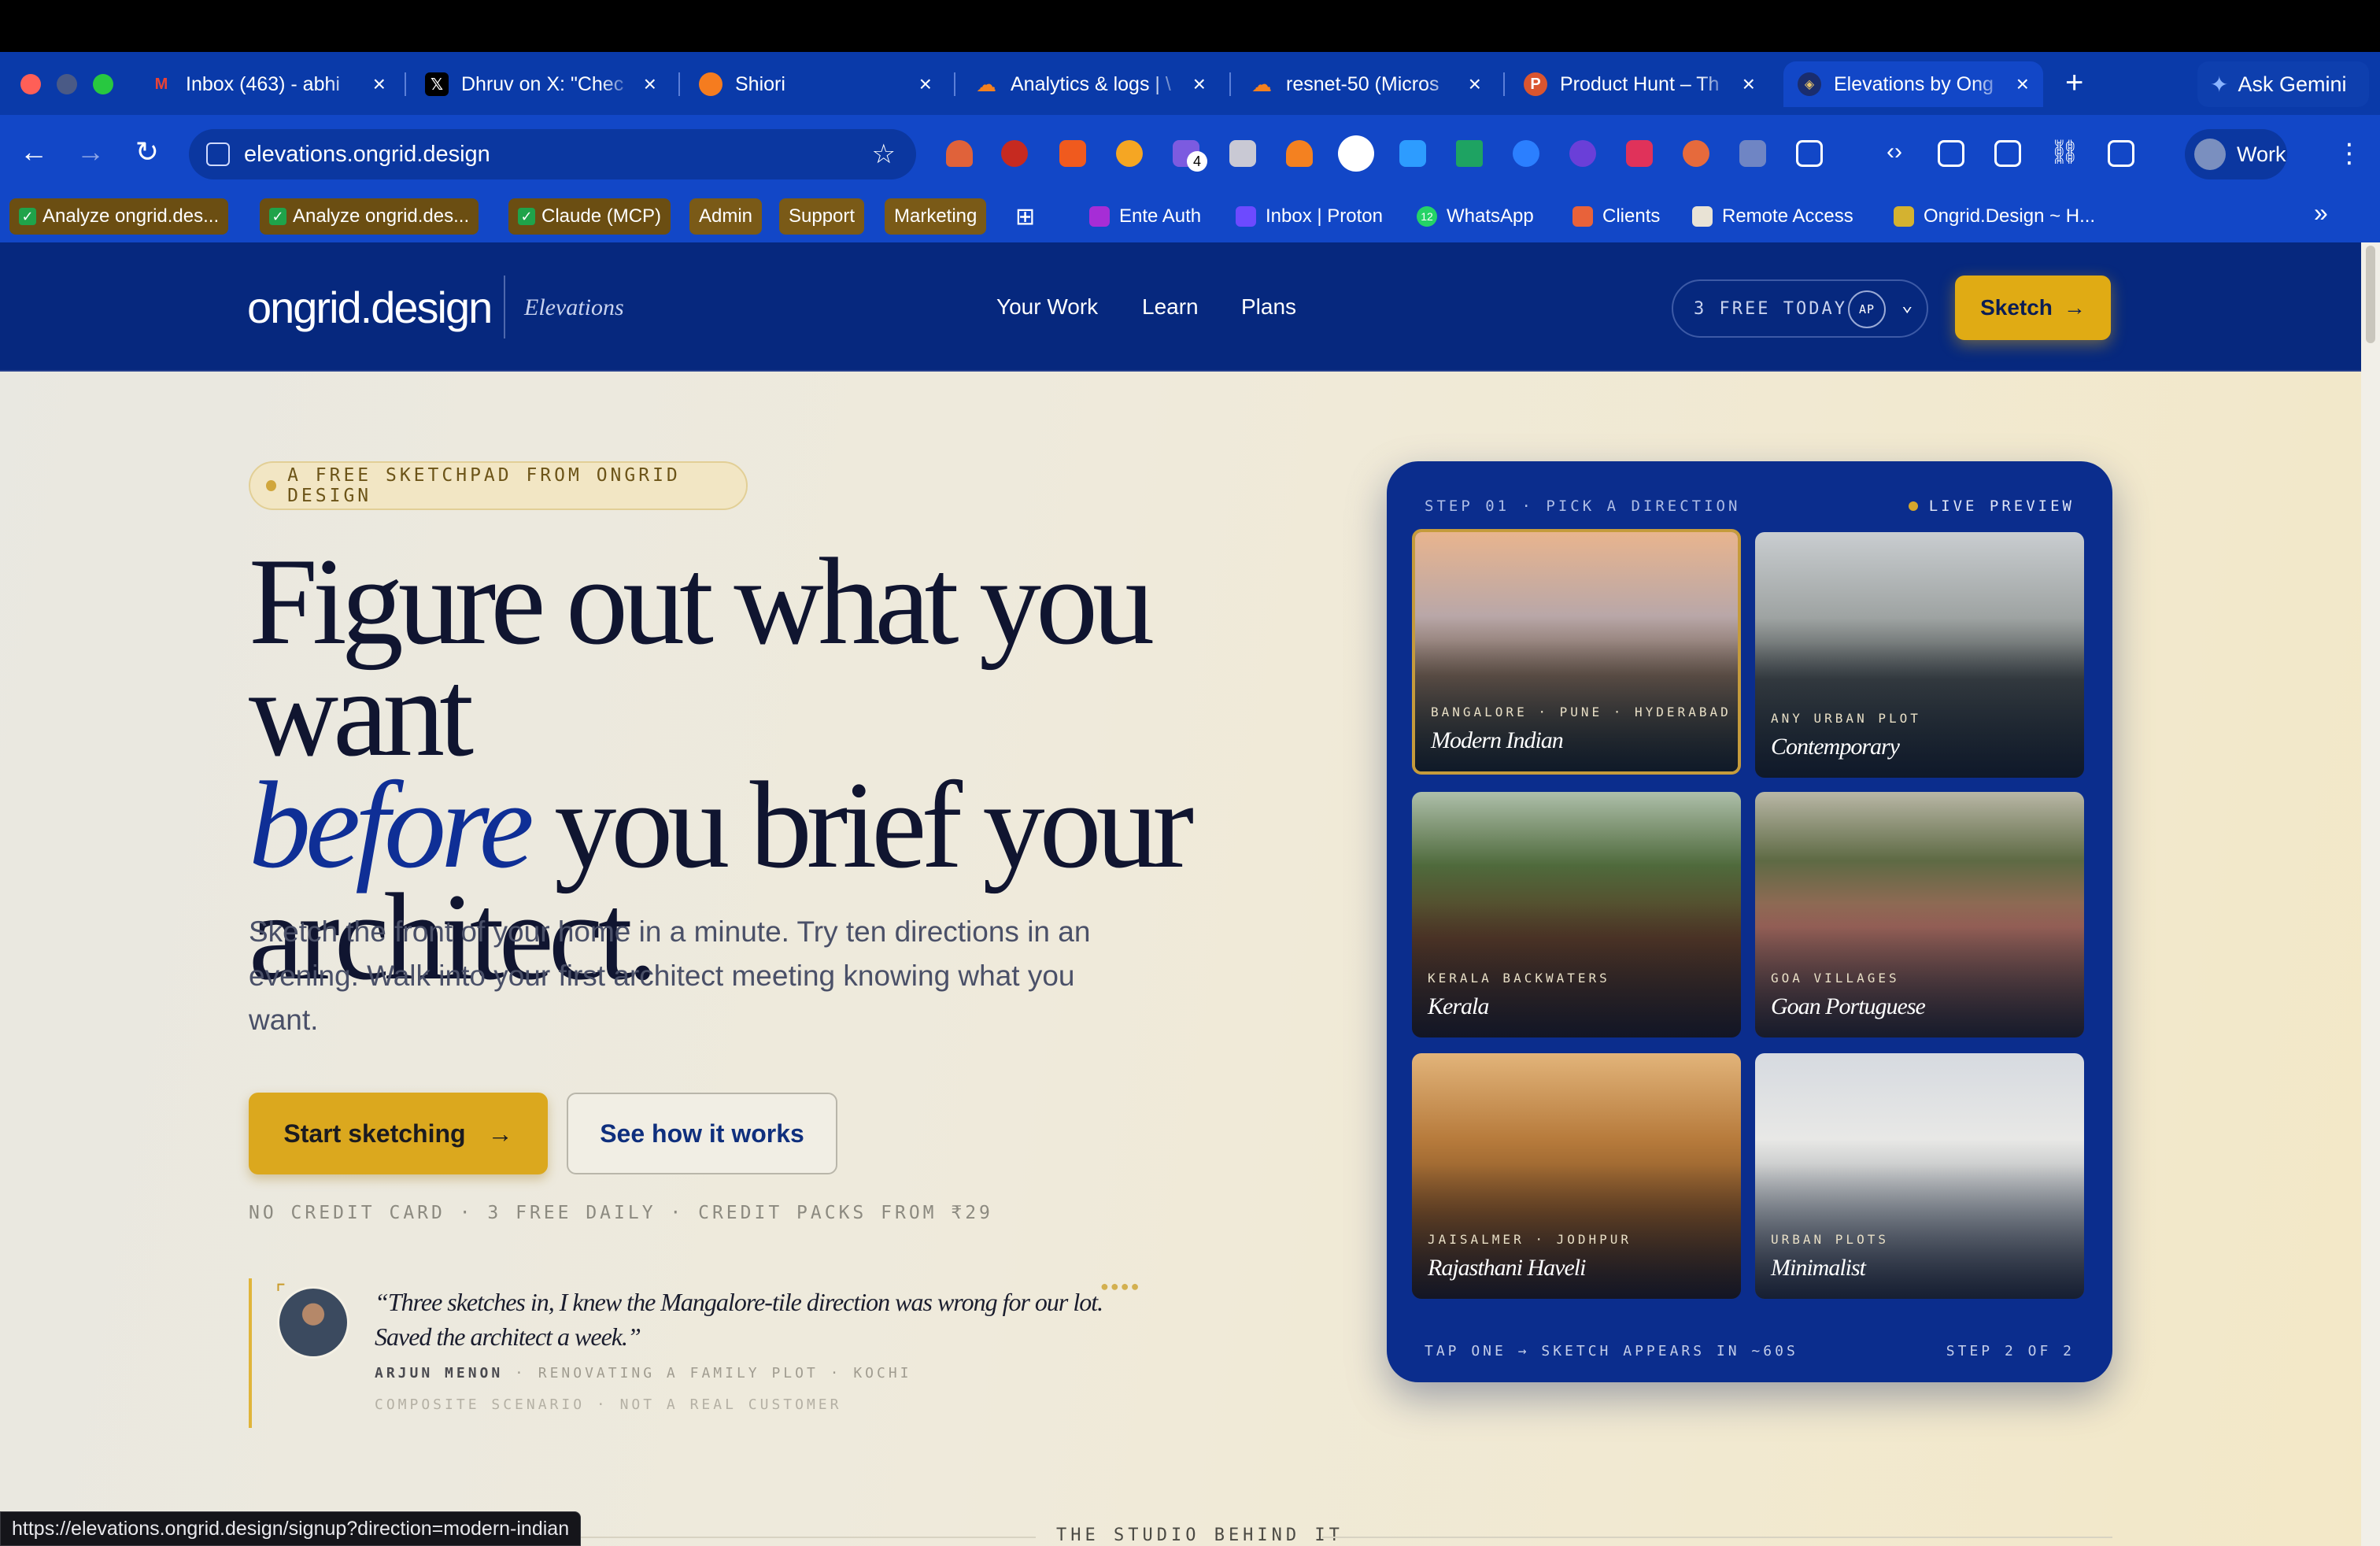  Describe the element at coordinates (2321, 213) in the screenshot. I see `more-bookmarks-icon: »` at that location.